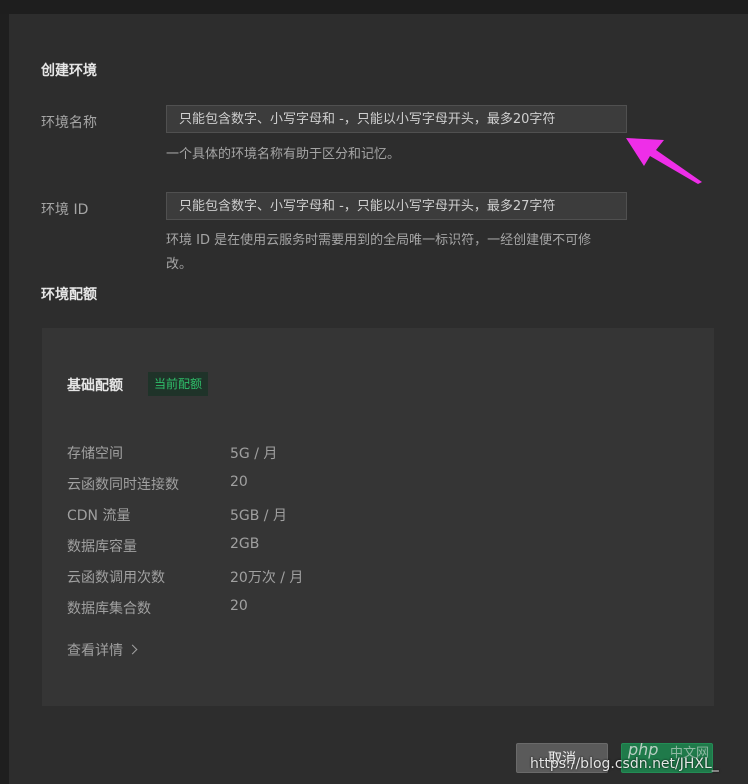  What do you see at coordinates (123, 485) in the screenshot?
I see `spec-label: 云函数同时连接数` at bounding box center [123, 485].